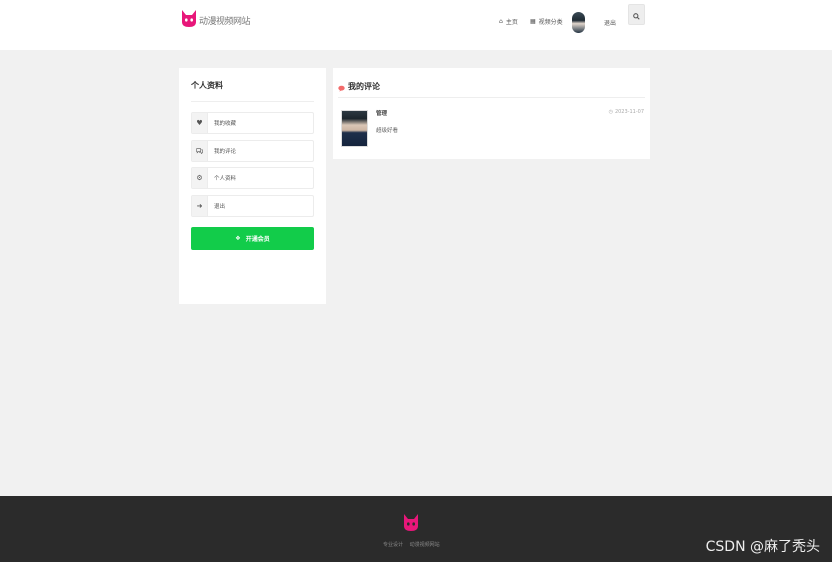  What do you see at coordinates (364, 86) in the screenshot?
I see `page-title: 我的评论` at bounding box center [364, 86].